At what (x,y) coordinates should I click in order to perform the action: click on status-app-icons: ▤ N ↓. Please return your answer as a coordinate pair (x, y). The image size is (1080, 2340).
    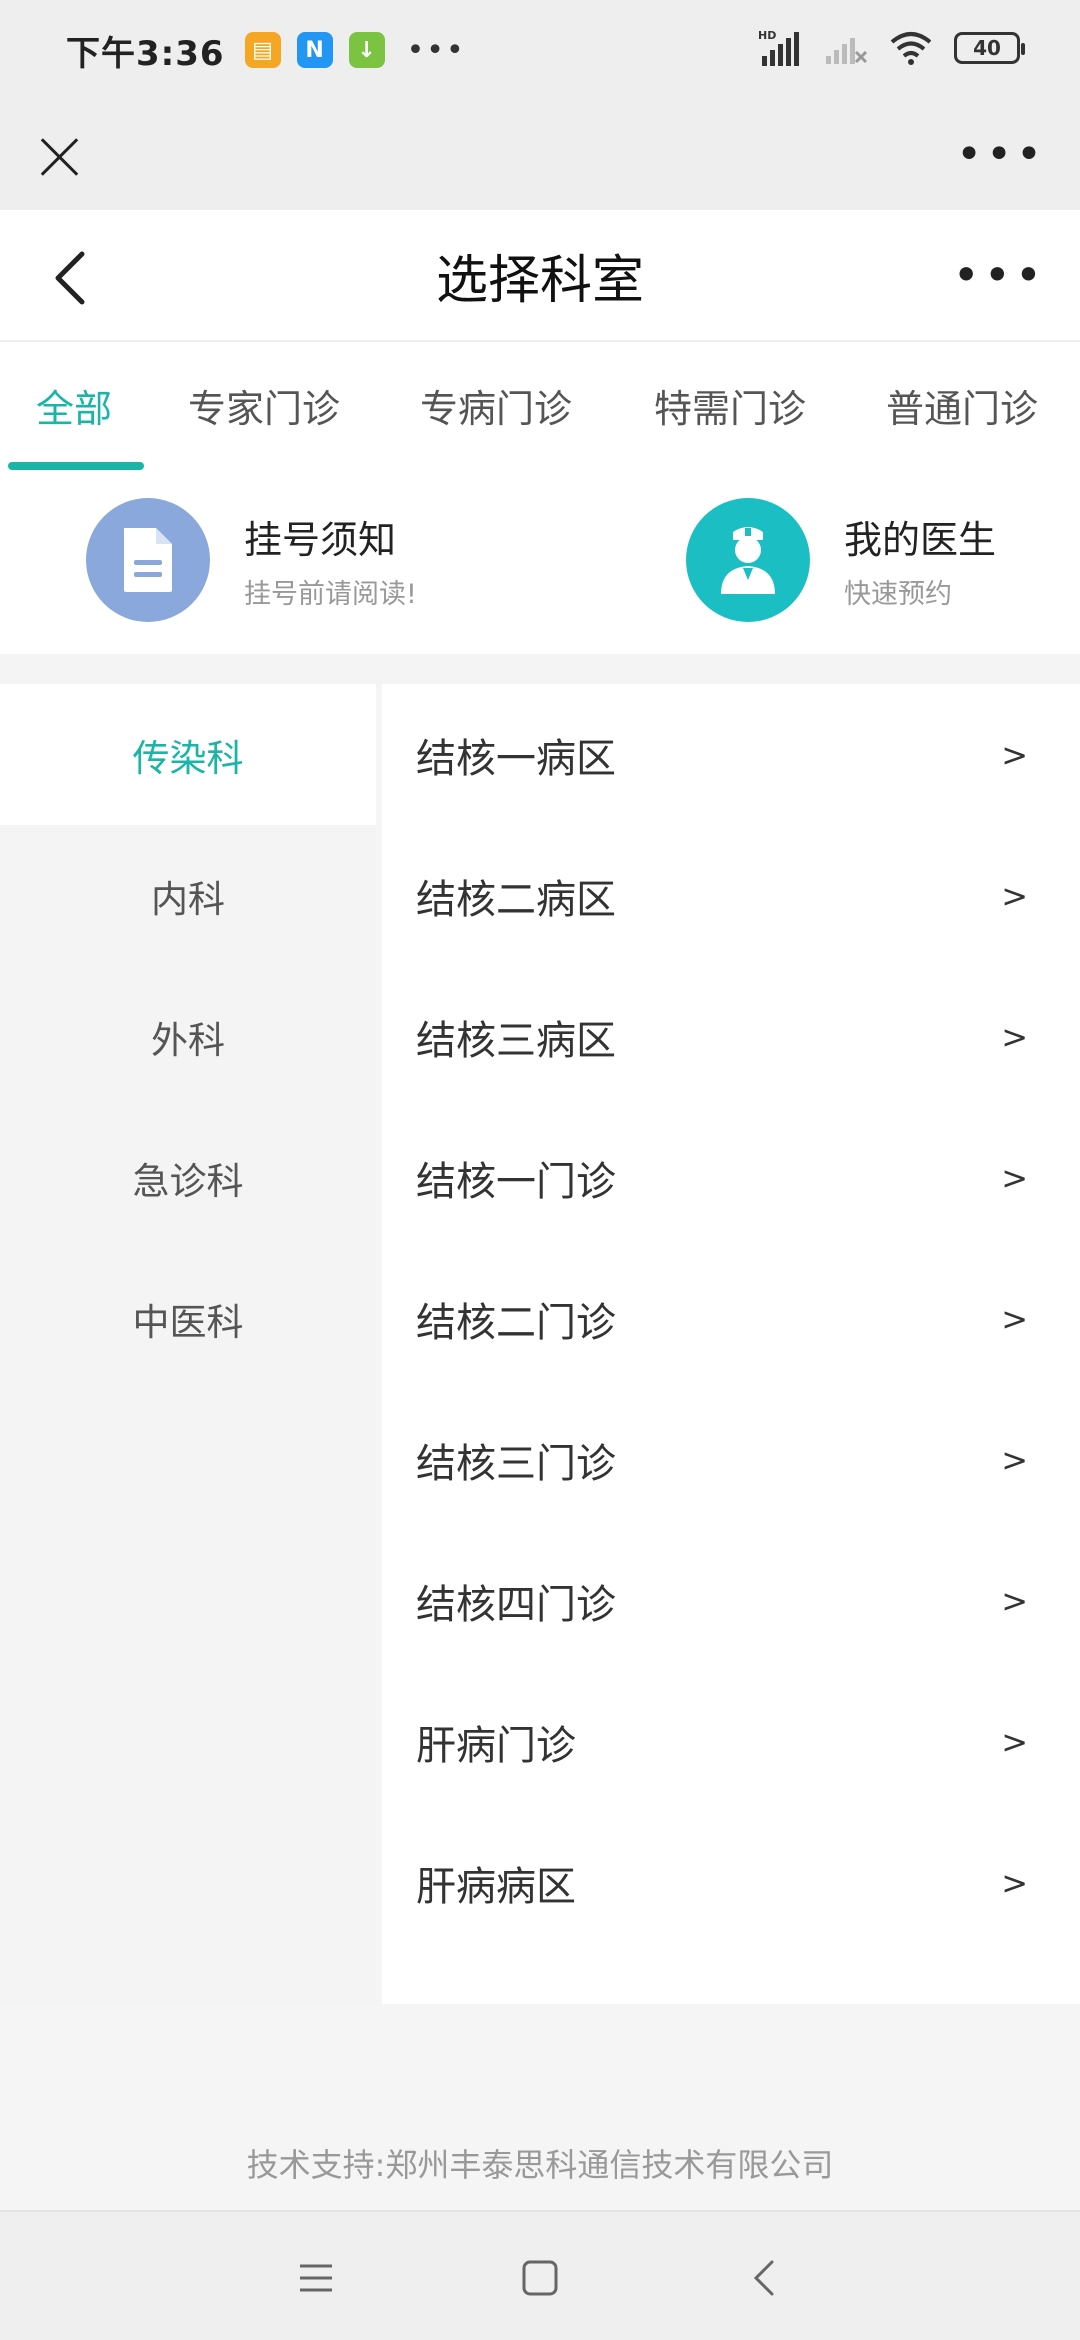
    Looking at the image, I should click on (314, 50).